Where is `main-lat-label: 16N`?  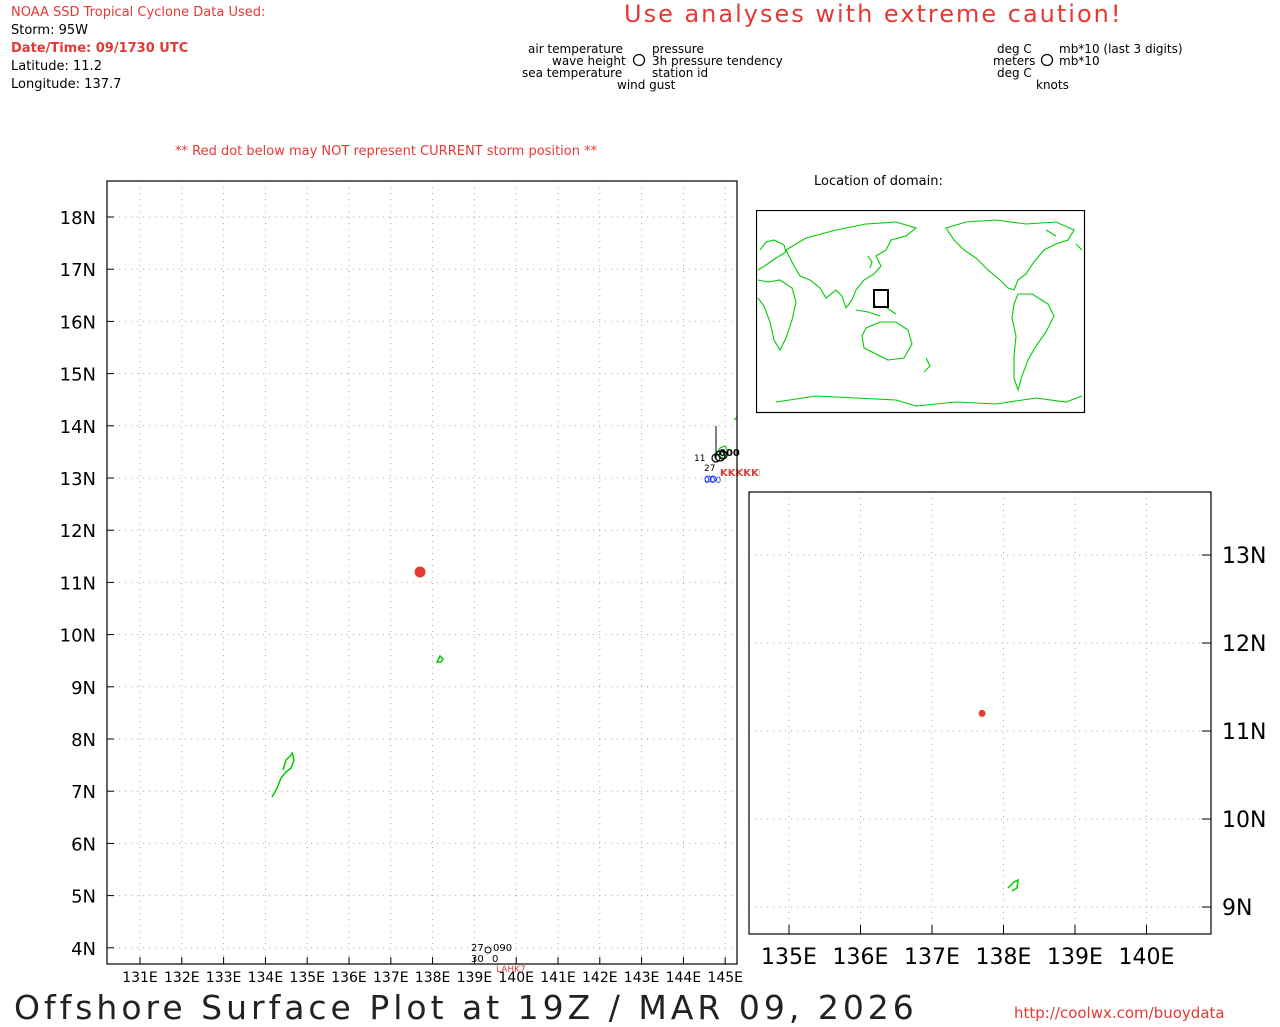 main-lat-label: 16N is located at coordinates (78, 322).